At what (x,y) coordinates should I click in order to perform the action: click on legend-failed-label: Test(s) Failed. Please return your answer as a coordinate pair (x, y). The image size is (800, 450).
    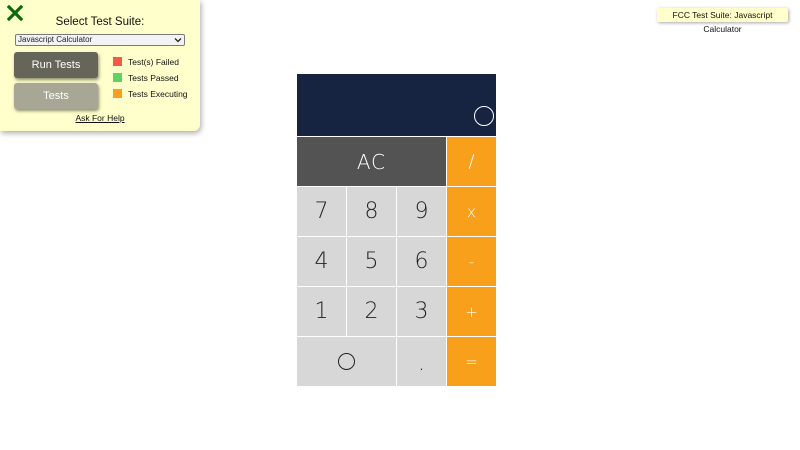
    Looking at the image, I should click on (154, 62).